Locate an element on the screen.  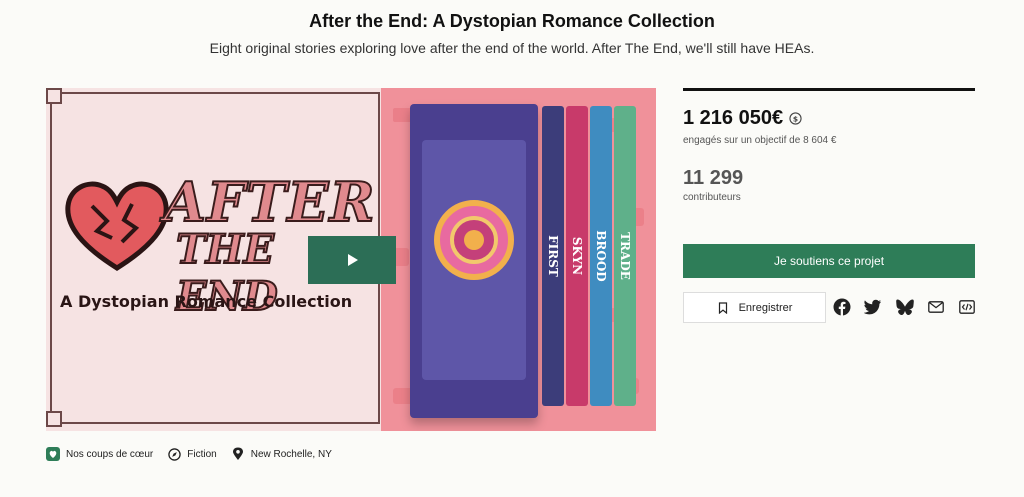
facebook-icon is located at coordinates (842, 307).